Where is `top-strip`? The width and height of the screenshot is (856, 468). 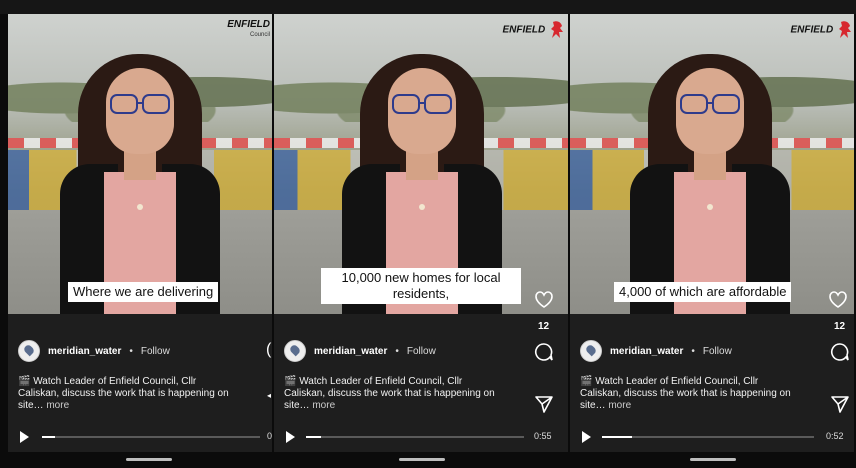 top-strip is located at coordinates (428, 7).